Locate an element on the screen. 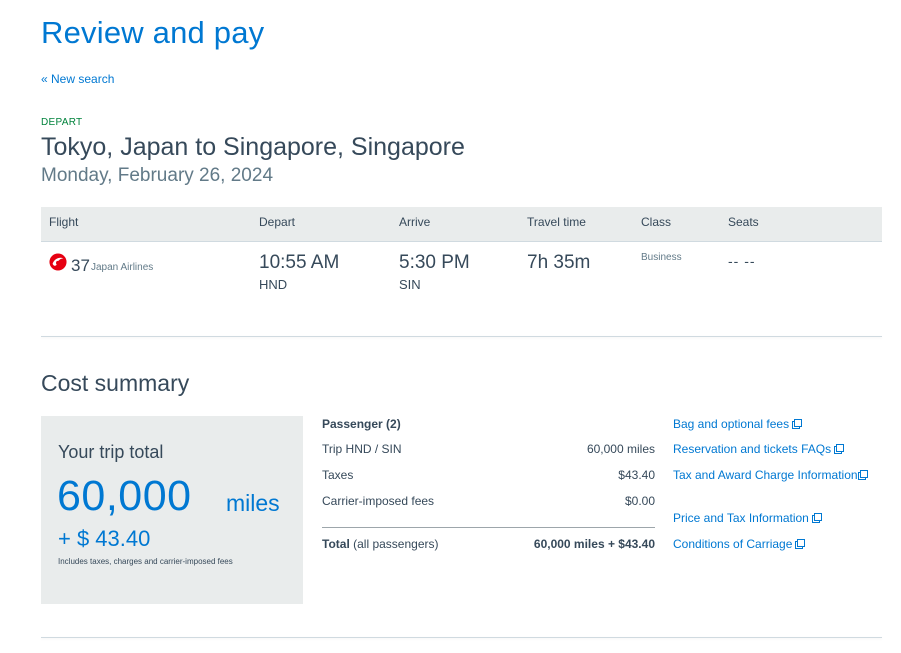 Image resolution: width=901 pixels, height=653 pixels. header-travel-time: Travel time is located at coordinates (556, 222).